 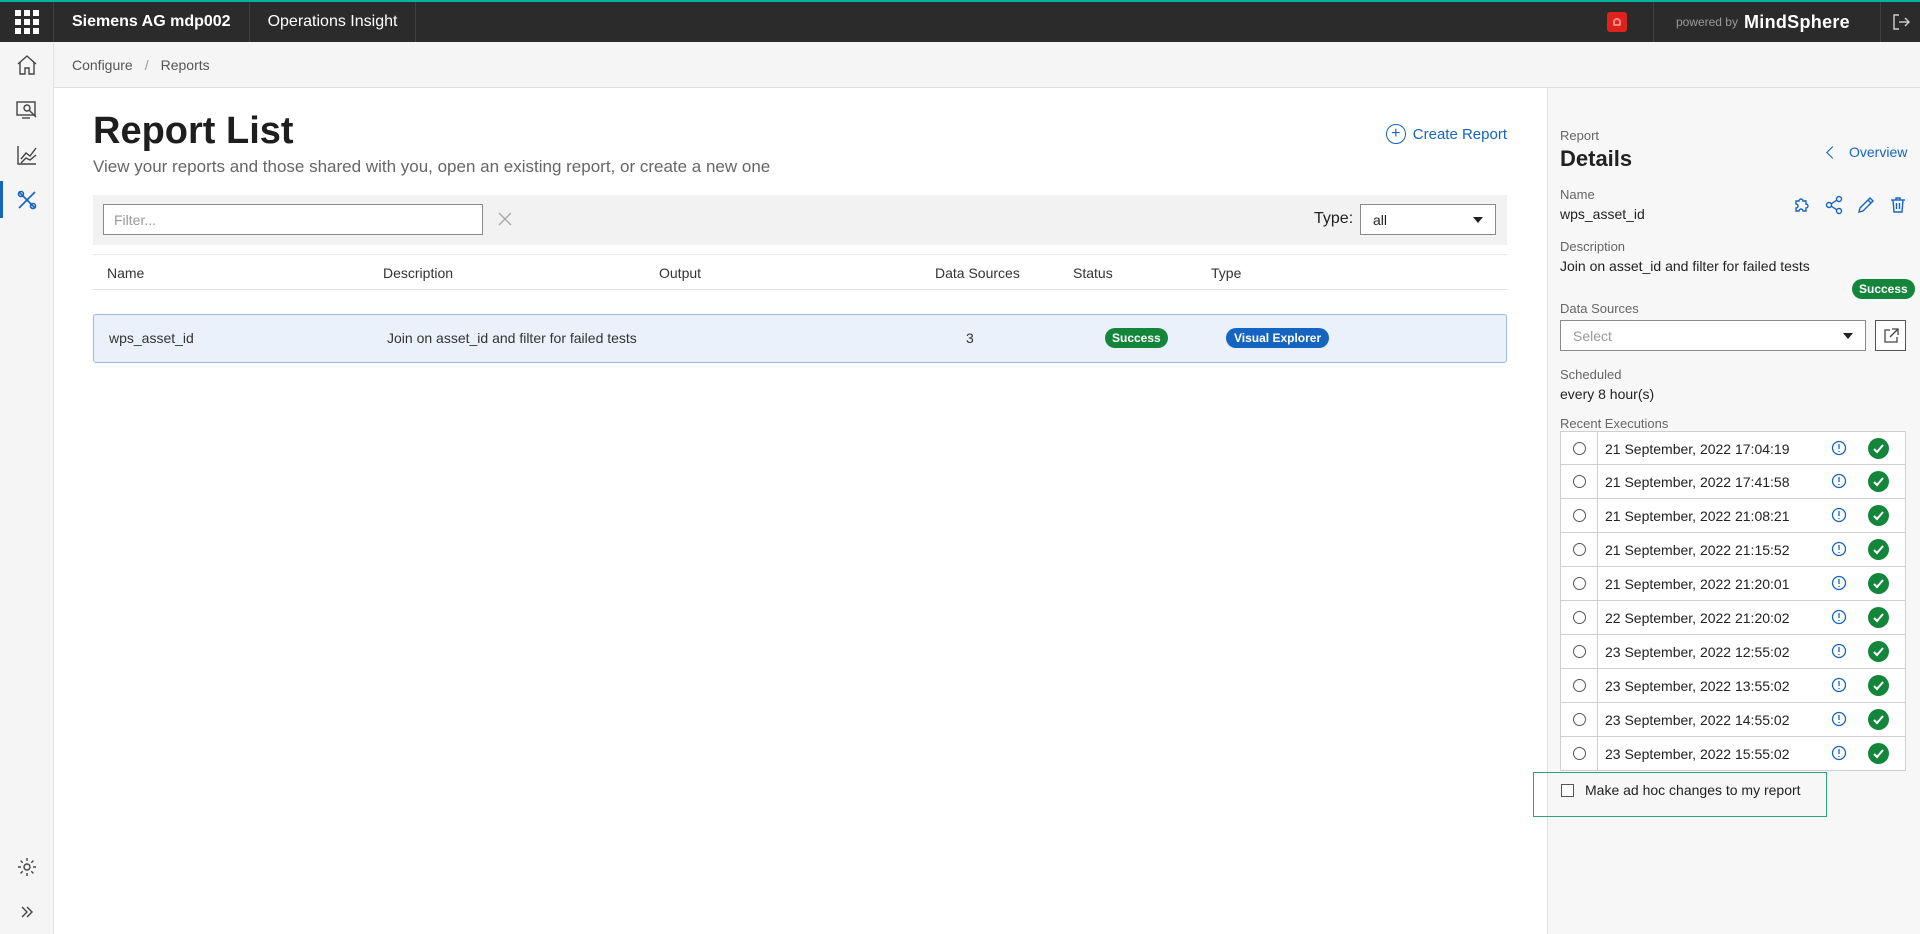 I want to click on puzzle-icon, so click(x=1802, y=205).